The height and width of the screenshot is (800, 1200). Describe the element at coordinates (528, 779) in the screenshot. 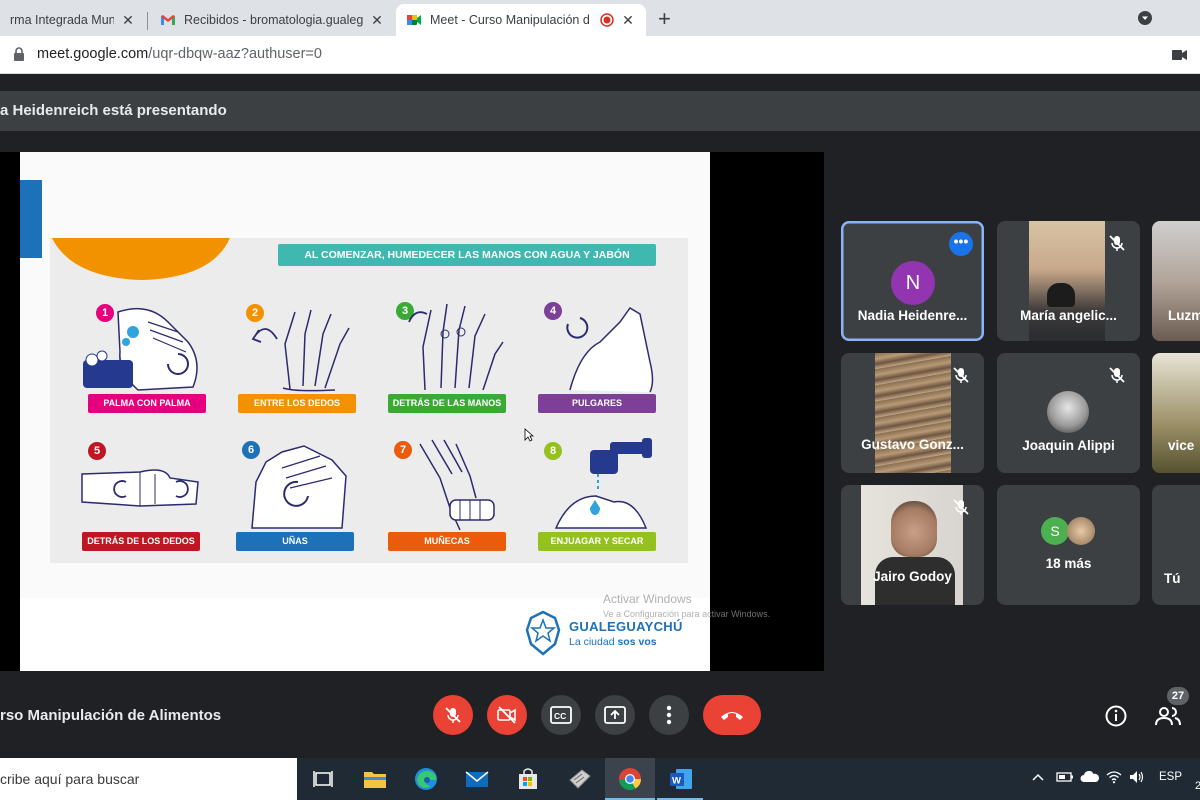

I see `store-icon` at that location.